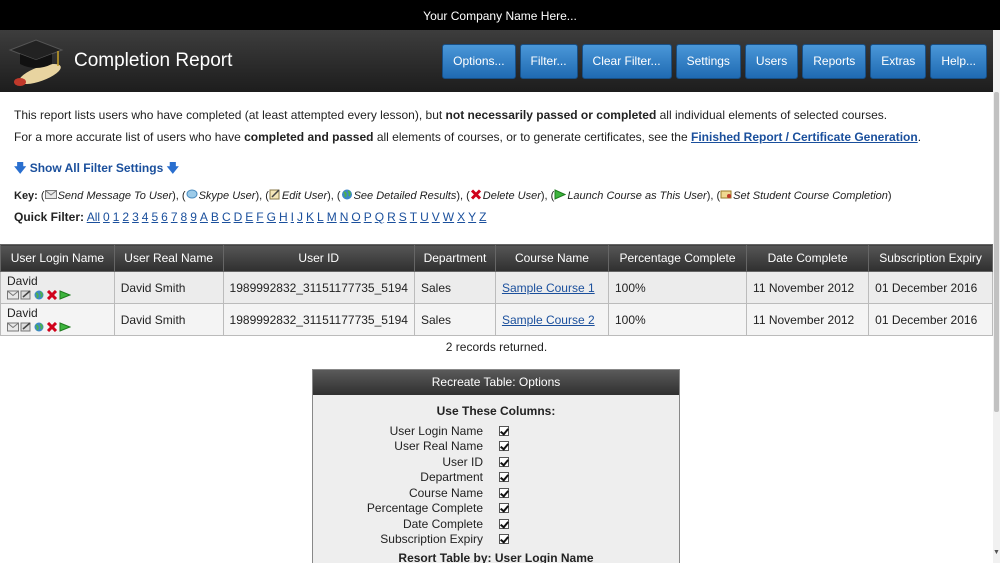 The height and width of the screenshot is (563, 1000). What do you see at coordinates (204, 217) in the screenshot?
I see `quick-filter-a: A` at bounding box center [204, 217].